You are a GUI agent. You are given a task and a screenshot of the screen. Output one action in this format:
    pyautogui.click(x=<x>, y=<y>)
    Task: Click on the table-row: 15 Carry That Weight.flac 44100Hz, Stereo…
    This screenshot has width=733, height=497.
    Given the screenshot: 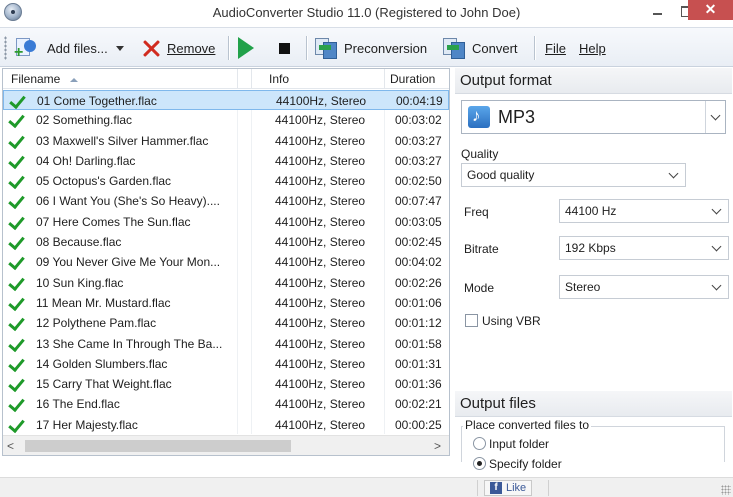 What is the action you would take?
    pyautogui.click(x=226, y=384)
    